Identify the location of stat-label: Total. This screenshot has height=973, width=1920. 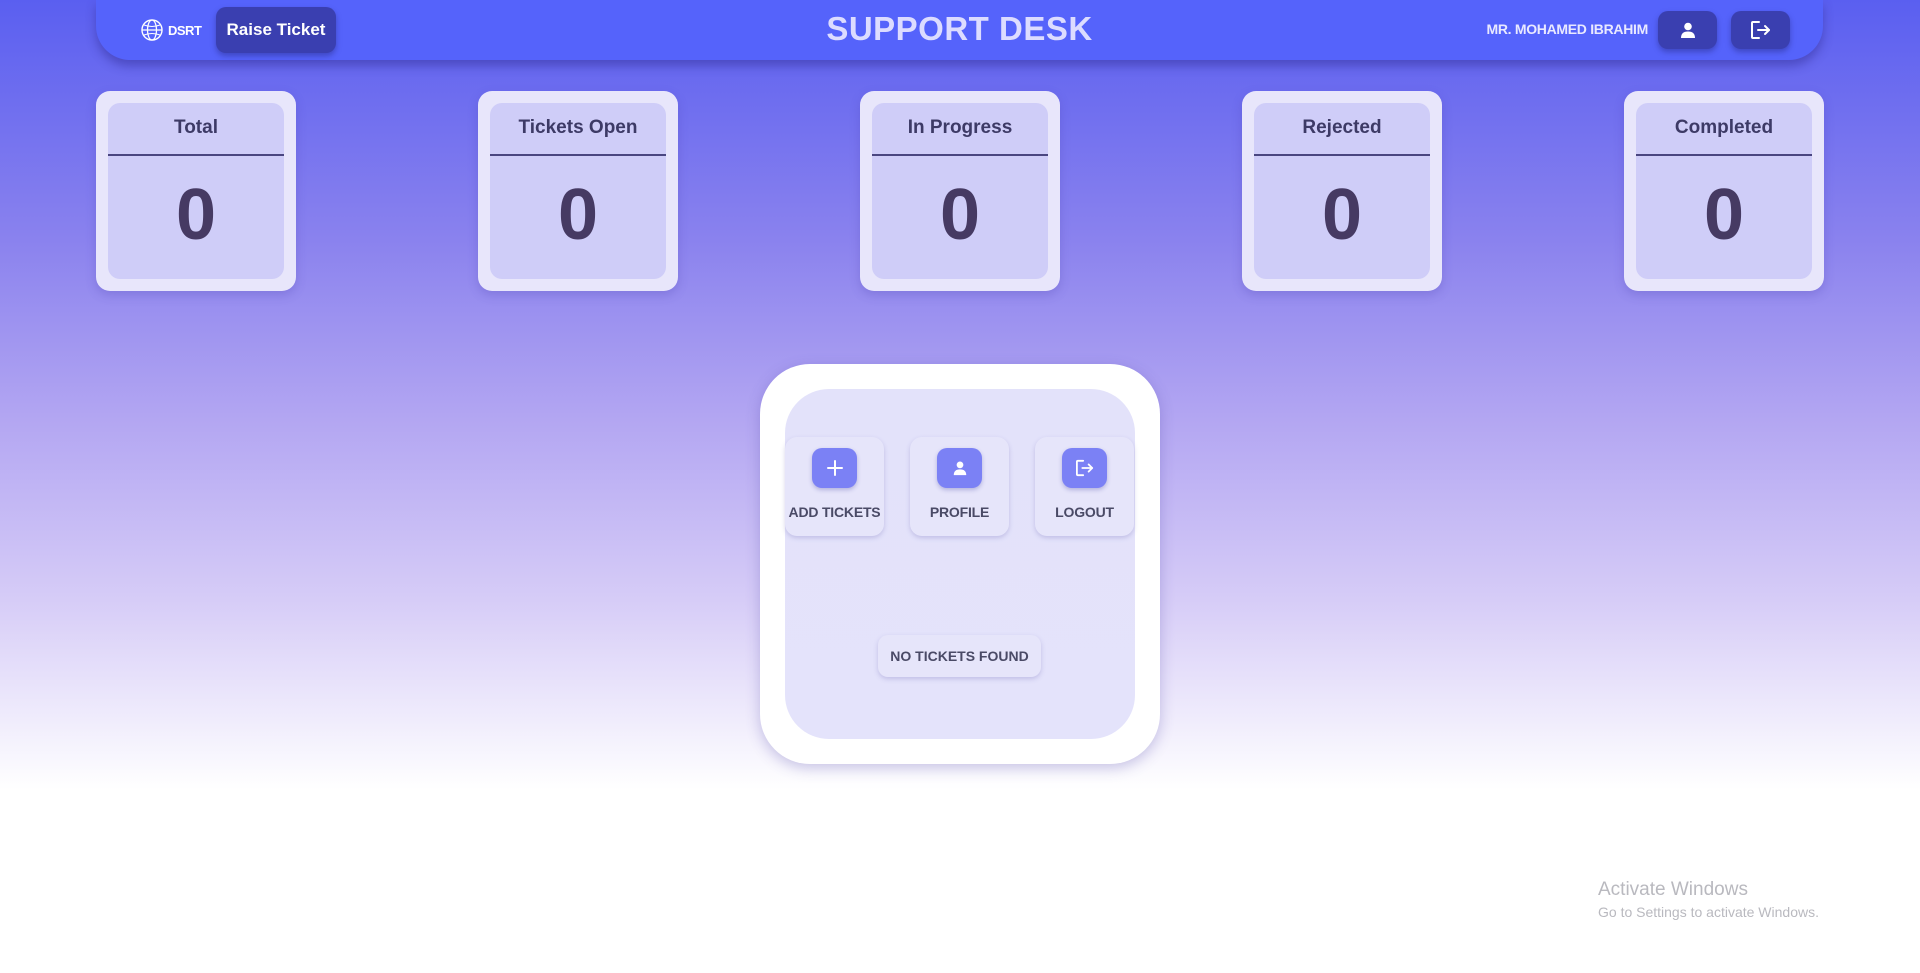
(196, 127).